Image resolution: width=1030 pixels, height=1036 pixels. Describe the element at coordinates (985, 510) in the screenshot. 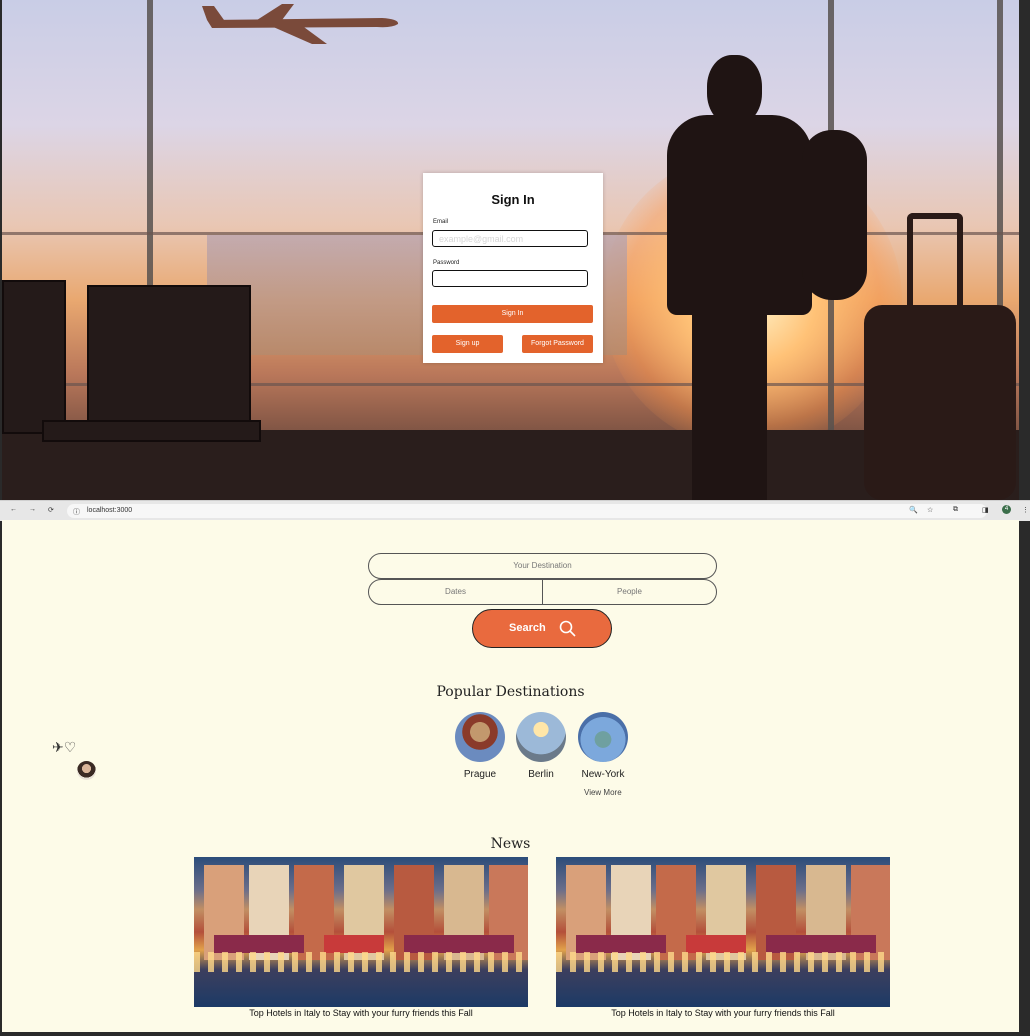

I see `sidepanel-icon: ◨` at that location.